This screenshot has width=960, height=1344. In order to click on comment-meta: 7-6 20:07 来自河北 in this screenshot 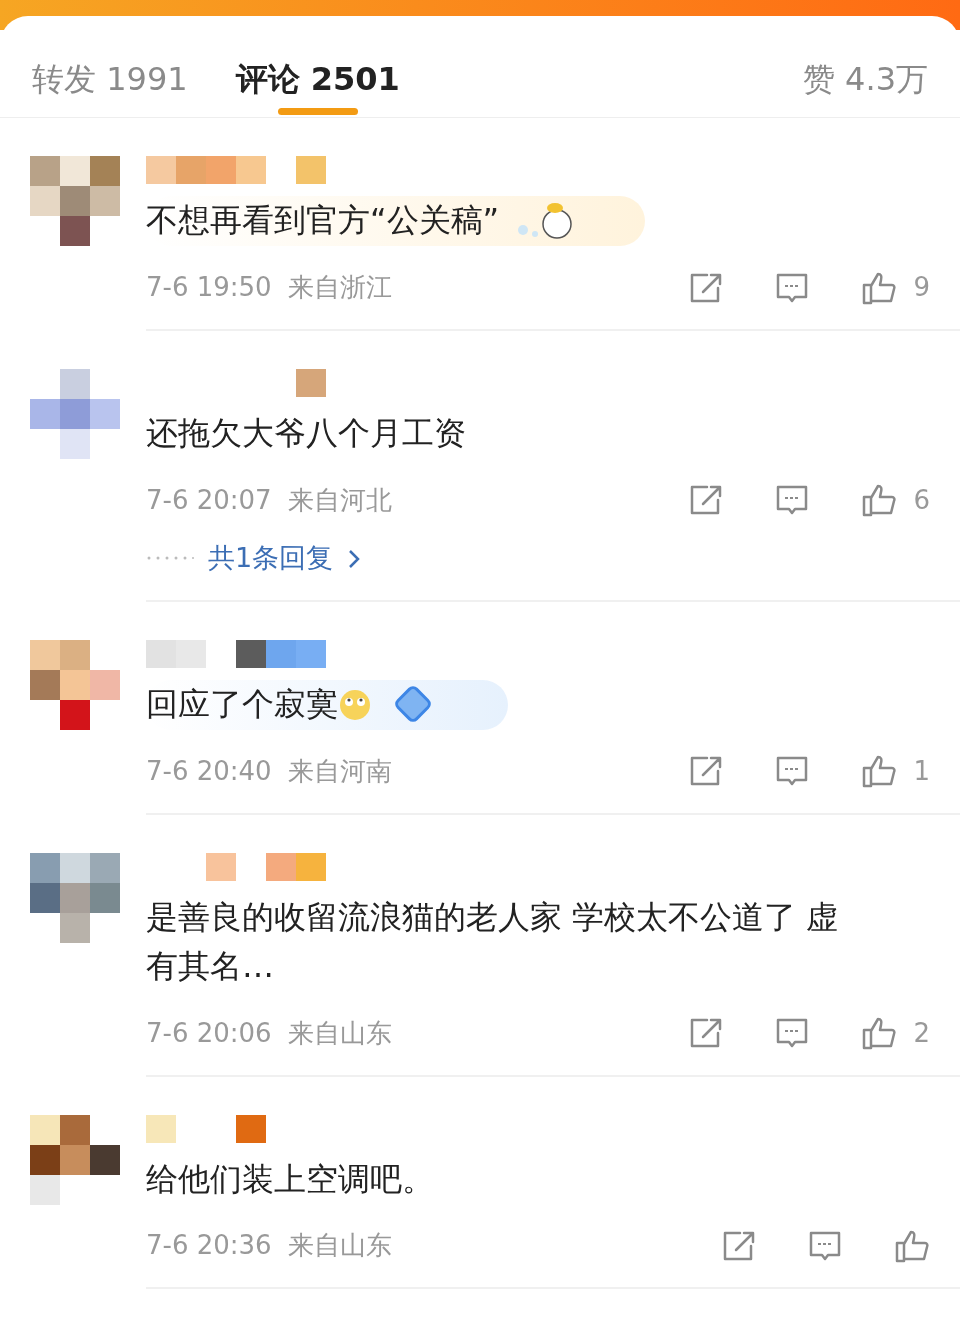, I will do `click(269, 500)`.